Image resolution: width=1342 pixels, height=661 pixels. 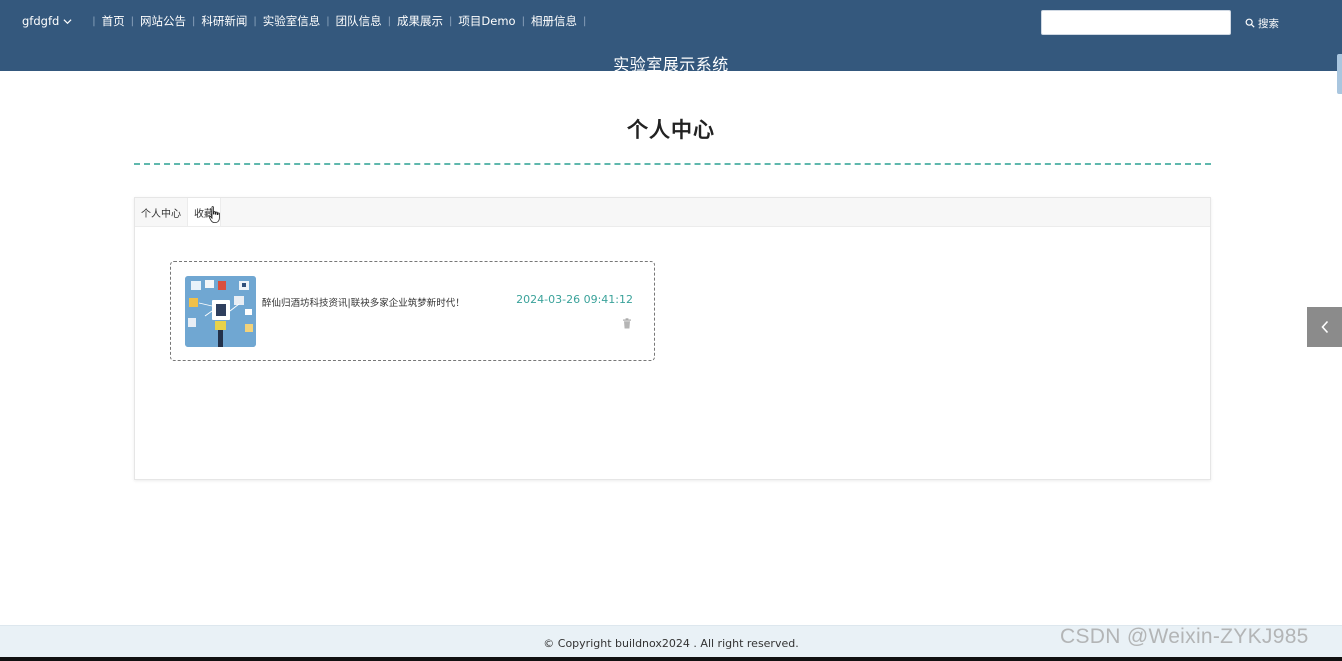 I want to click on nav-item-home: 首页, so click(x=113, y=21).